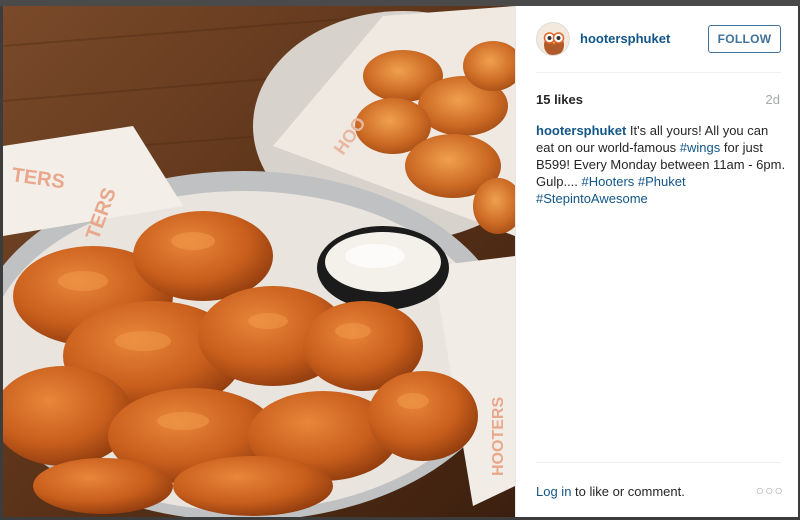  I want to click on login-prompt: Log in to like or comment., so click(610, 491).